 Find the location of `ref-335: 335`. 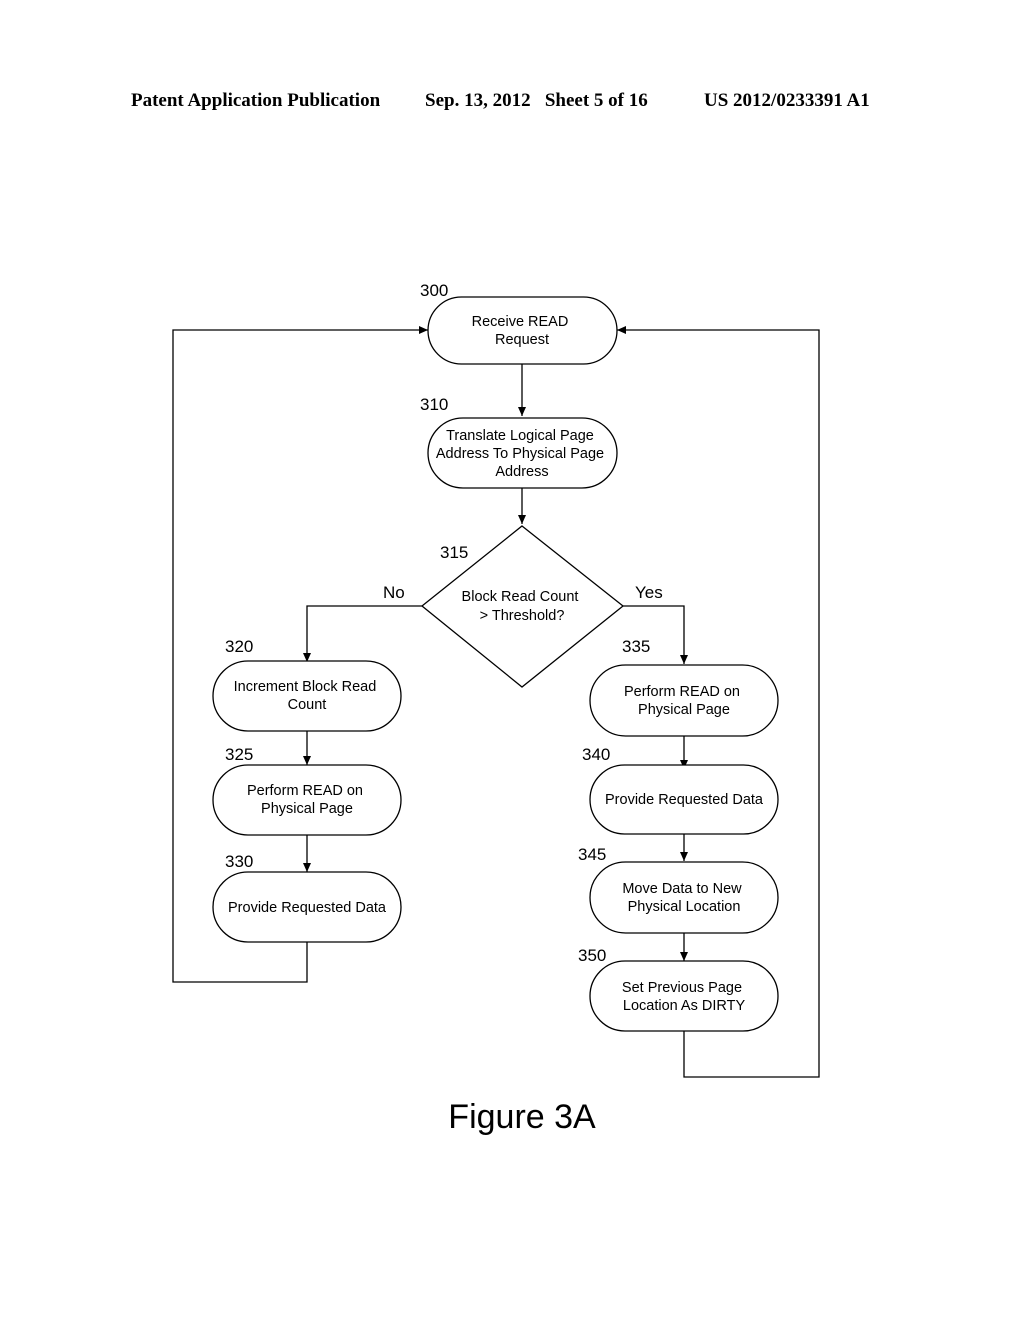

ref-335: 335 is located at coordinates (636, 646).